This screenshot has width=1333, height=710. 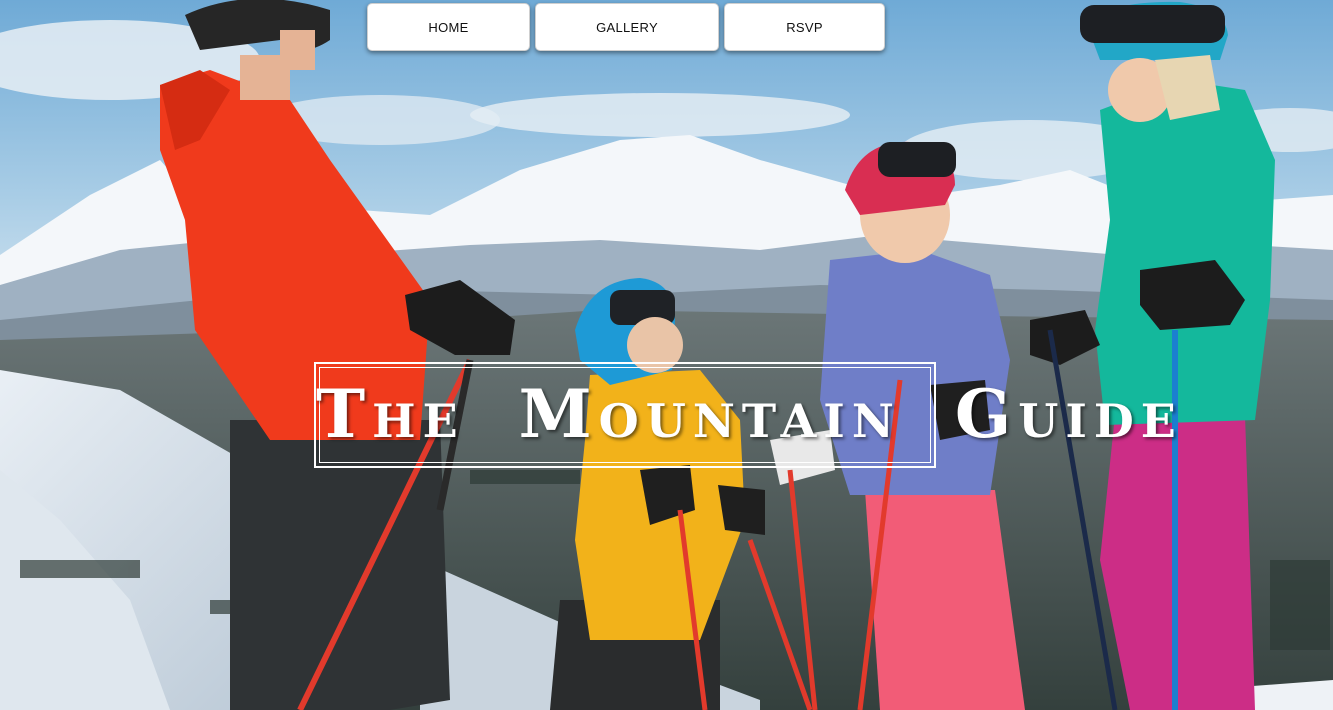 I want to click on hero-title: The Mountain Guide, so click(x=749, y=414).